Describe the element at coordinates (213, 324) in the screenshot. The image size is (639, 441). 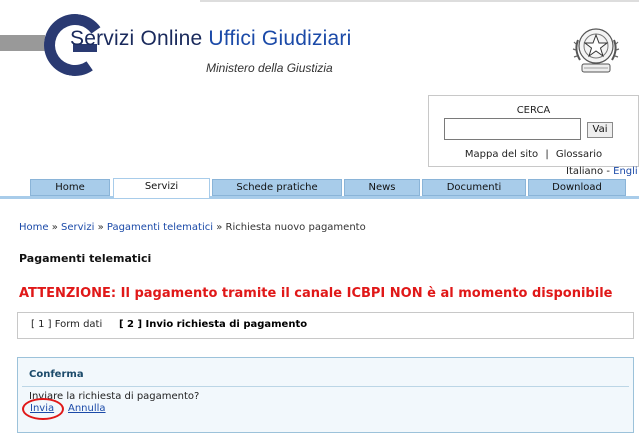
I see `step-invio-richiesta: [ 2 ] Invio richiesta di pagamento` at that location.